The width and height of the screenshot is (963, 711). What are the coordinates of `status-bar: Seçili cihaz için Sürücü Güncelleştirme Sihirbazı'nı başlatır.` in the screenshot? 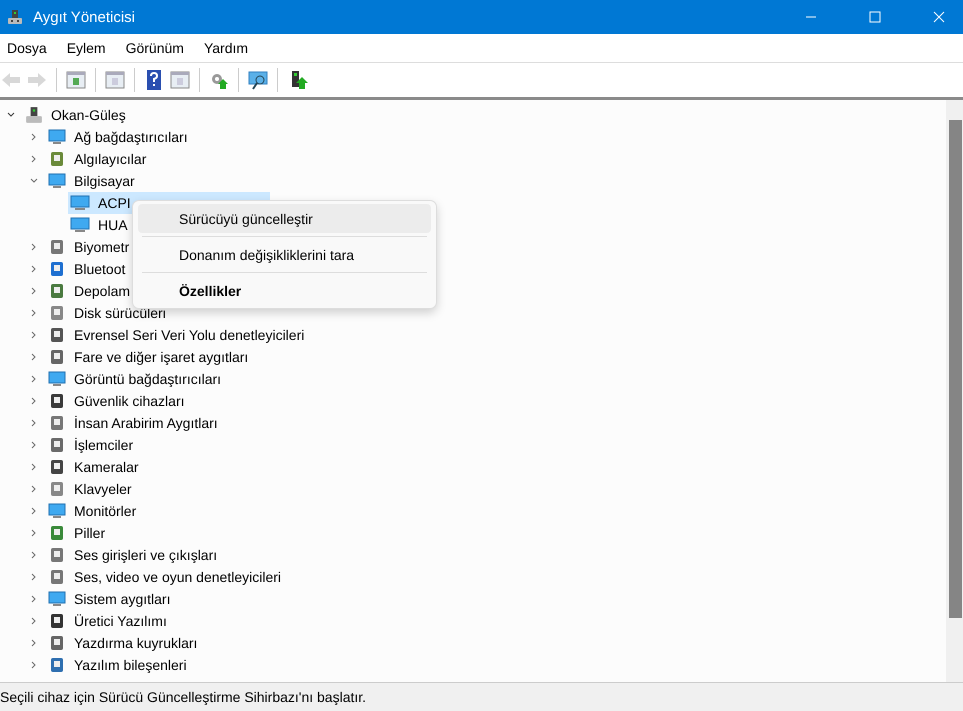 It's located at (481, 696).